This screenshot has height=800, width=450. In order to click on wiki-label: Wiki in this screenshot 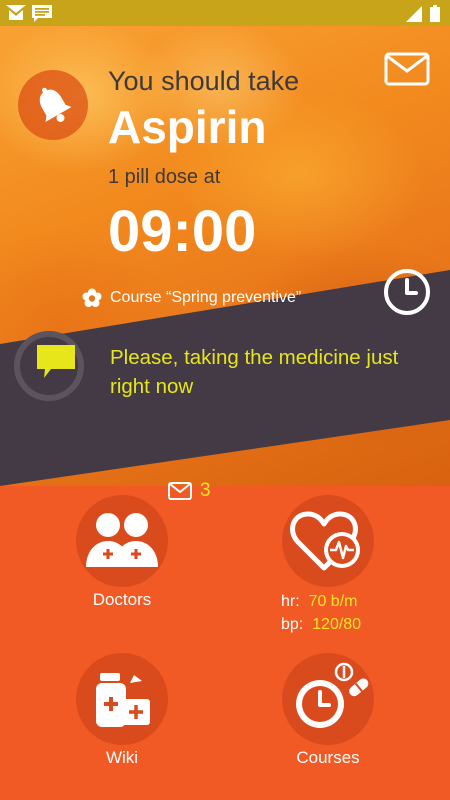, I will do `click(122, 757)`.